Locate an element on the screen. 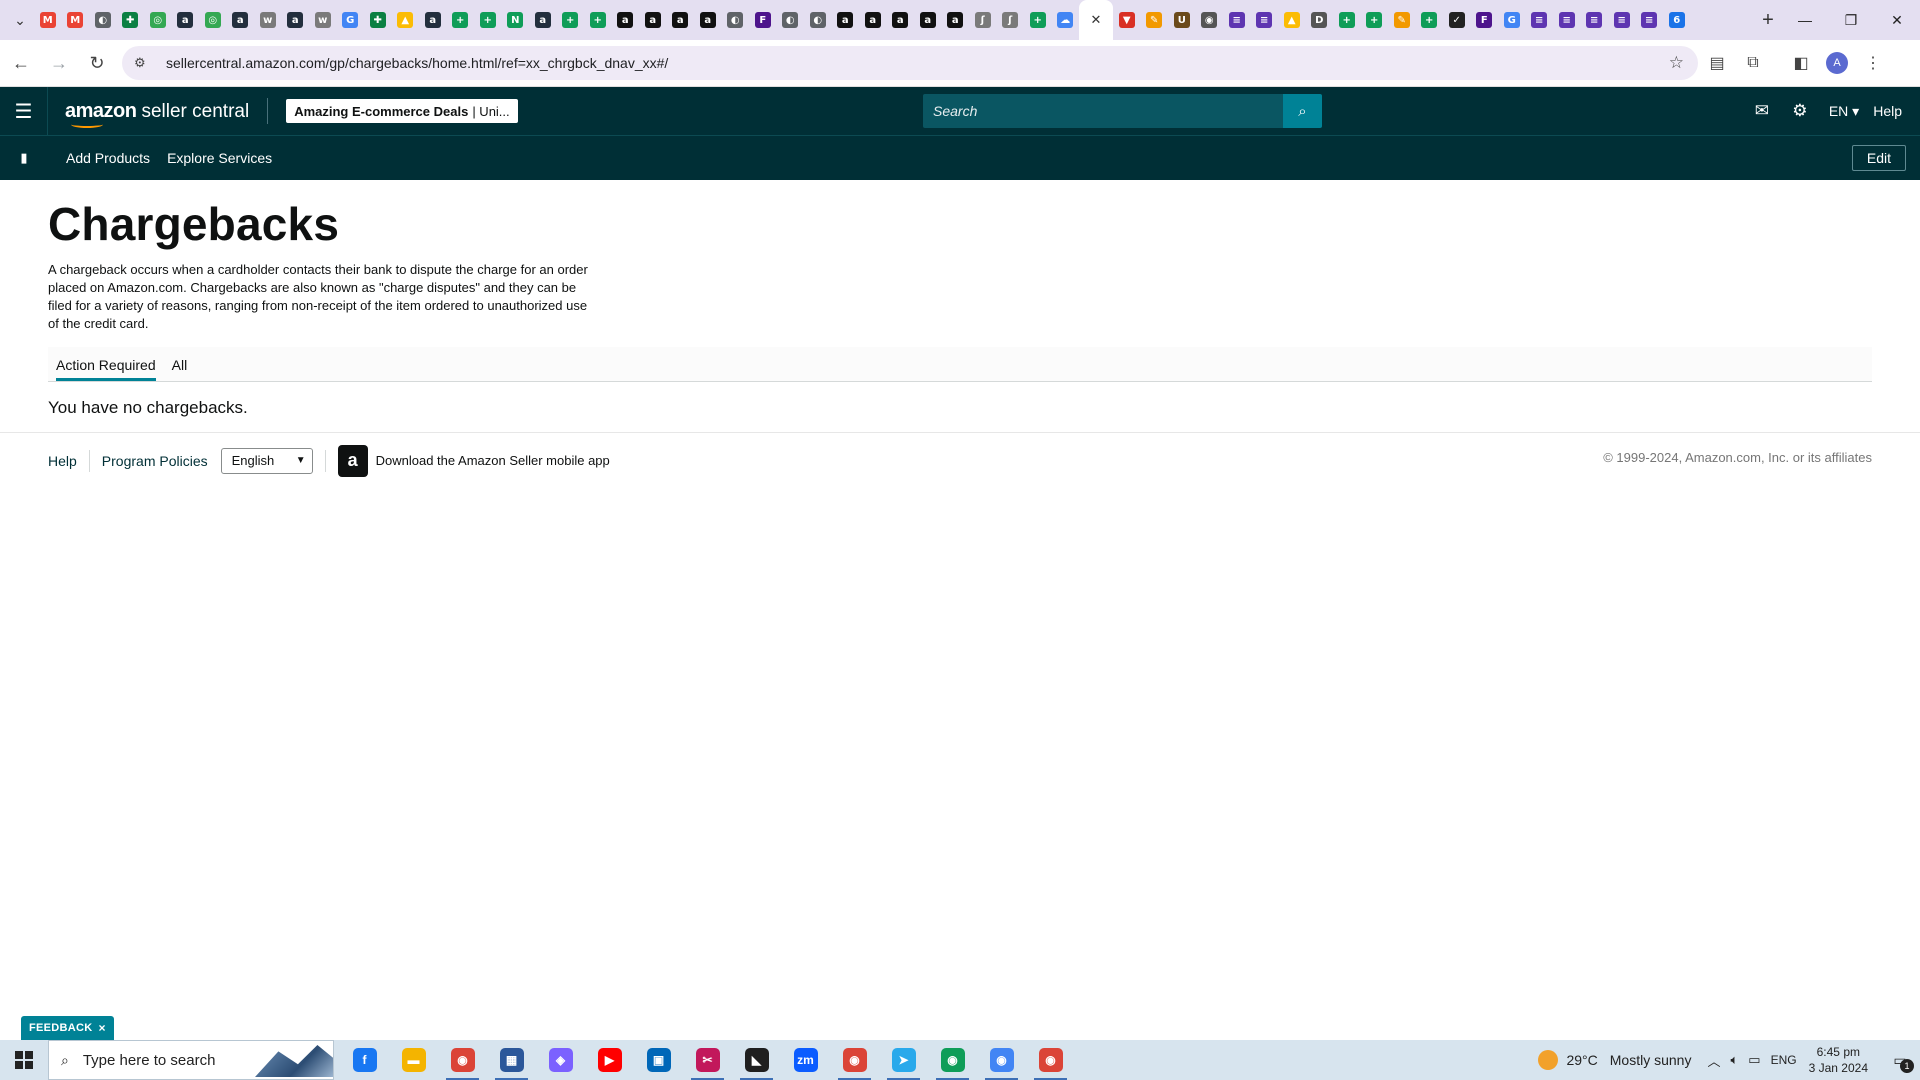 Image resolution: width=1920 pixels, height=1080 pixels. browser-tab: ✓ is located at coordinates (1457, 20).